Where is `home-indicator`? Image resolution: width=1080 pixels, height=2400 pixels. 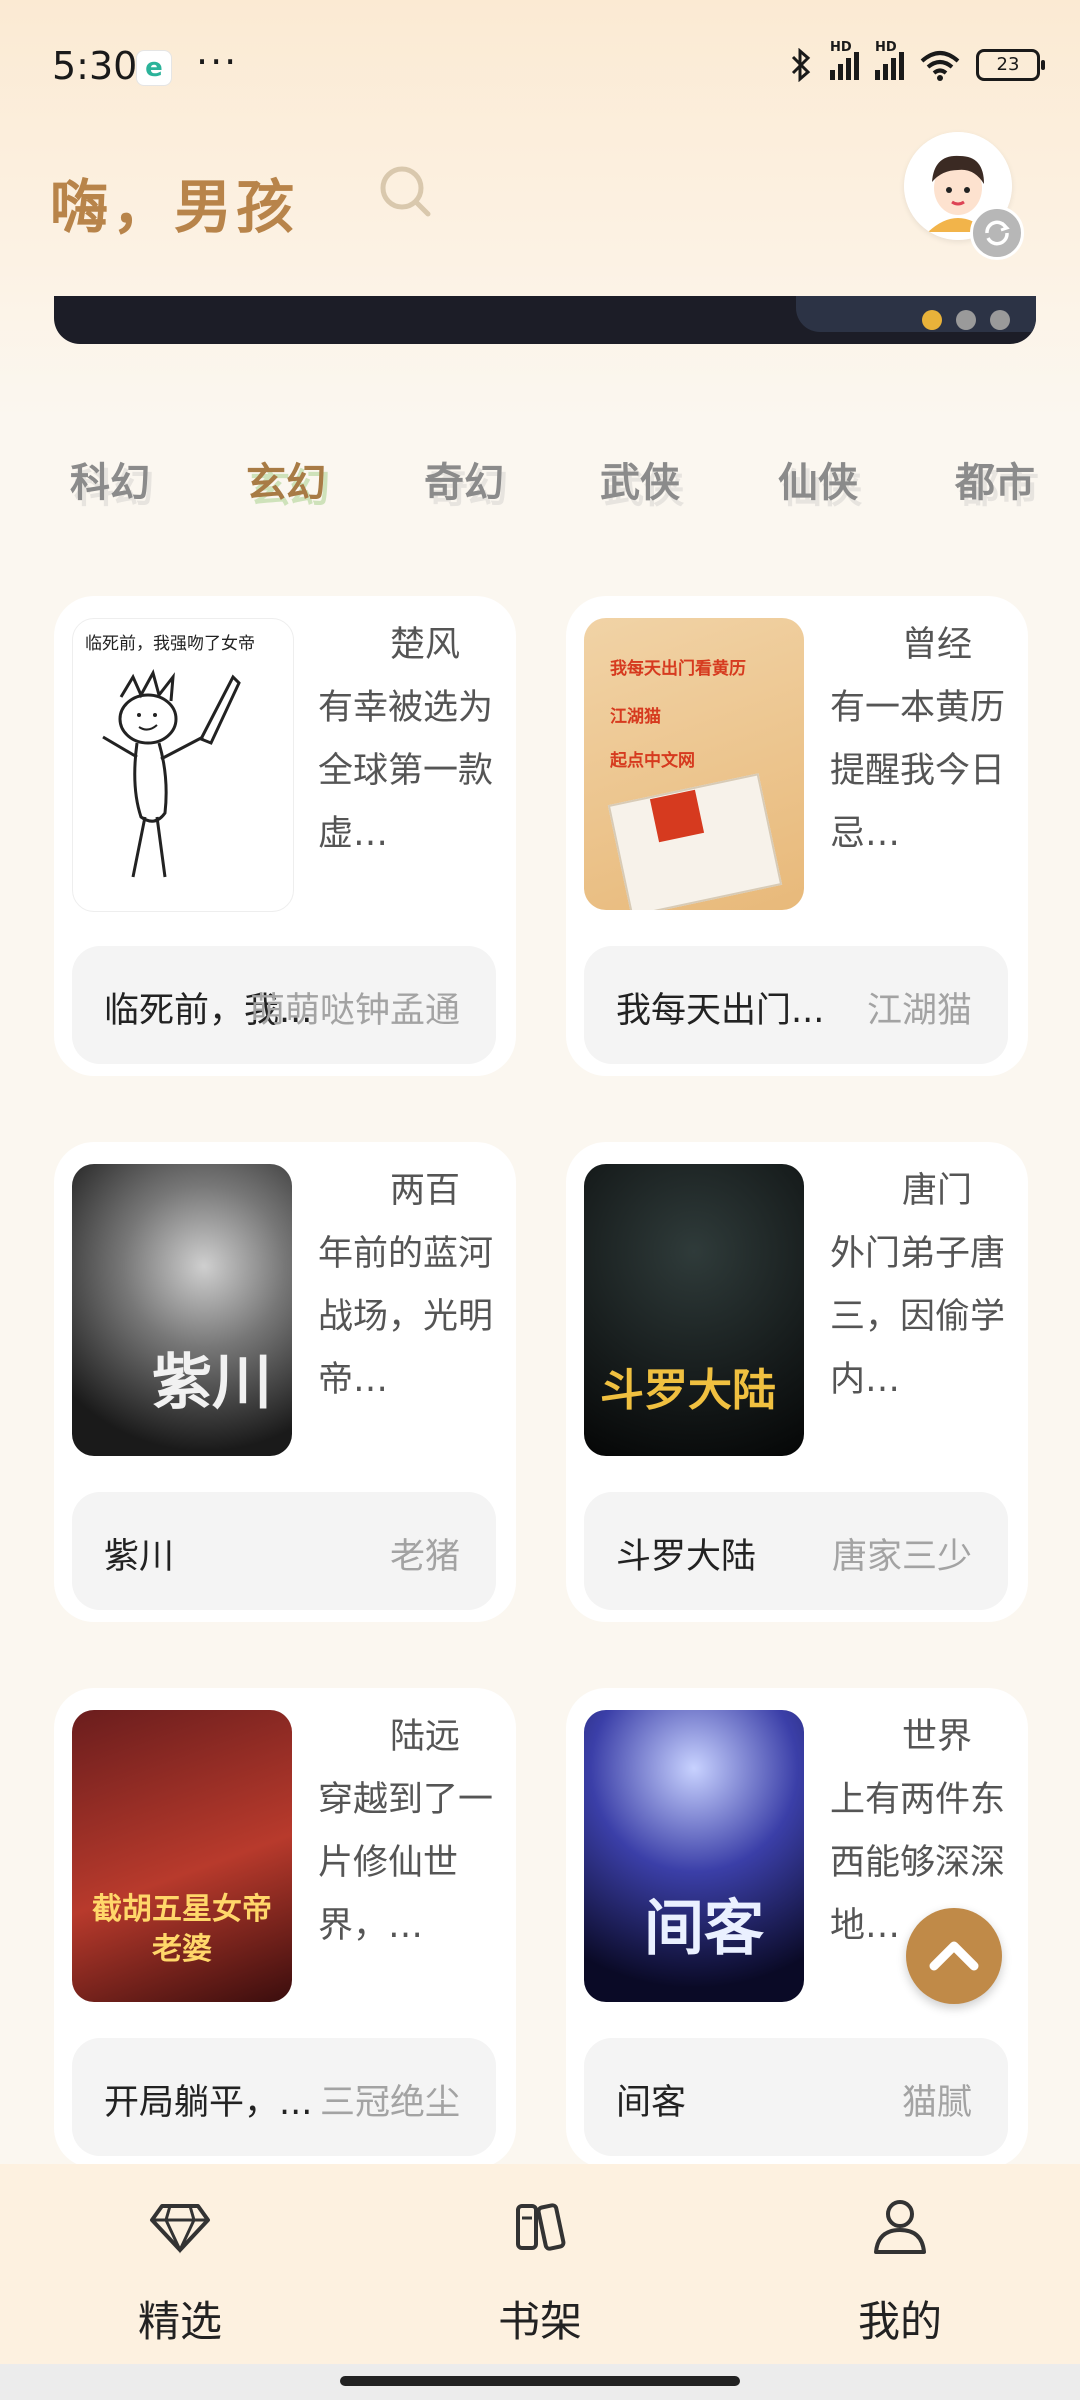
home-indicator is located at coordinates (540, 2382).